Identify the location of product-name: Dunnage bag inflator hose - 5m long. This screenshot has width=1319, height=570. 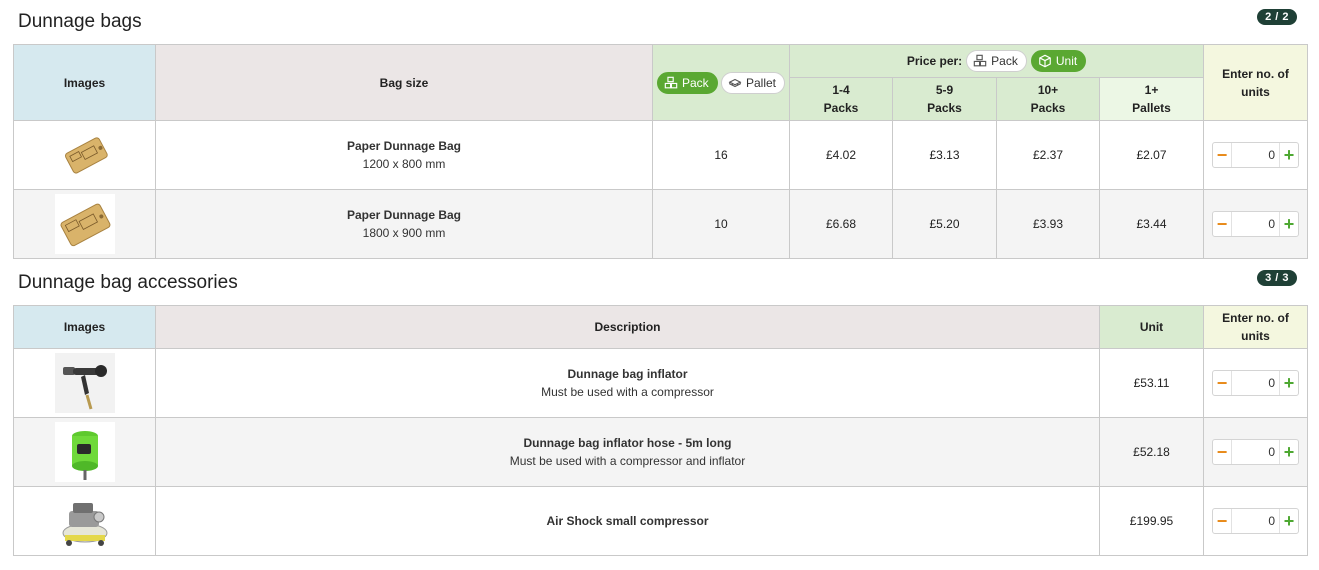
(627, 443).